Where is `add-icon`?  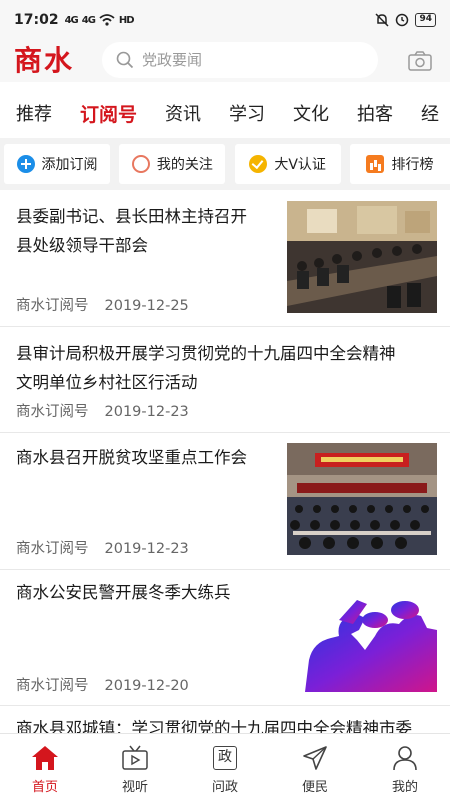
add-icon is located at coordinates (25, 164).